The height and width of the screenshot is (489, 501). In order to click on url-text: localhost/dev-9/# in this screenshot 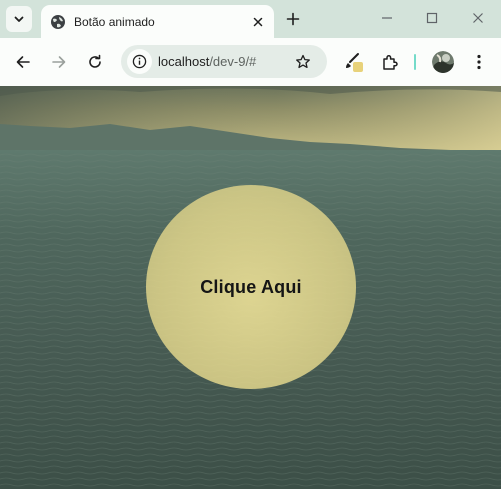, I will do `click(207, 61)`.